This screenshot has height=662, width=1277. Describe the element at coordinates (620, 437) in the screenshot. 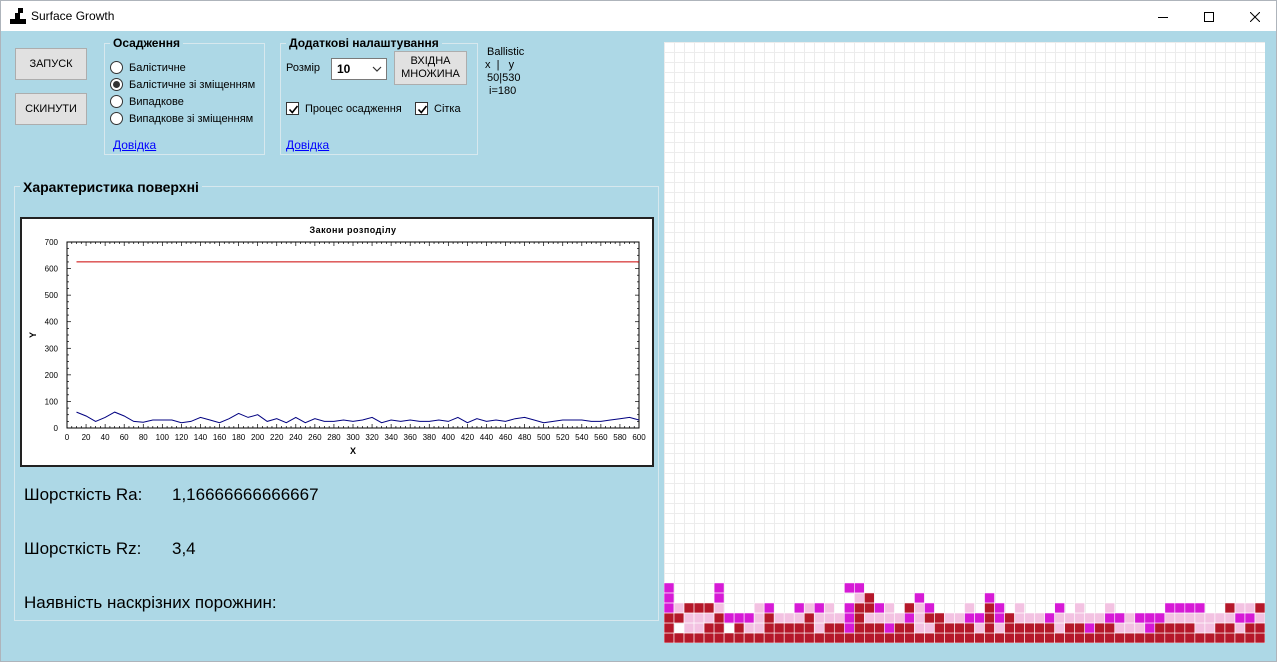

I see `x-tick-label: 580` at that location.